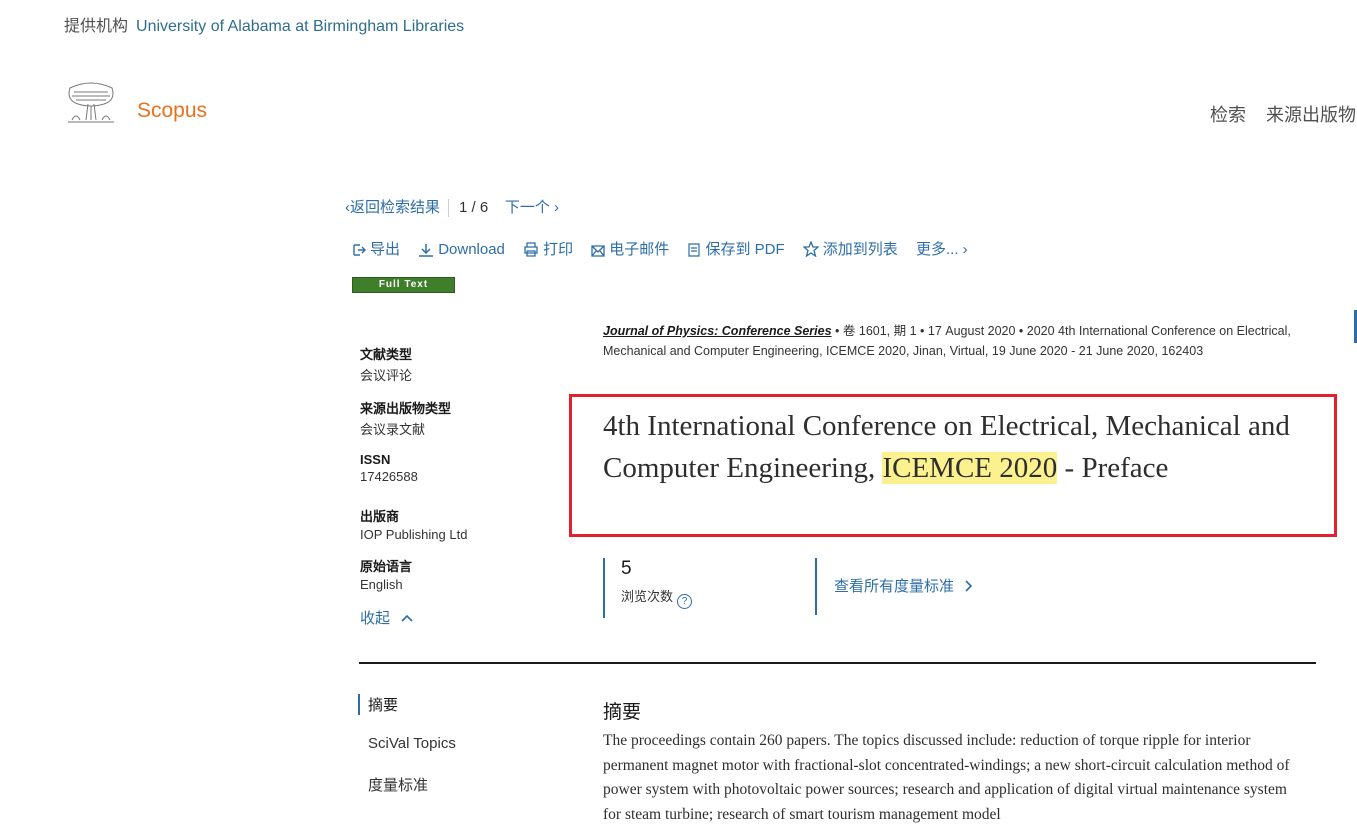 This screenshot has height=827, width=1357. Describe the element at coordinates (403, 285) in the screenshot. I see `full-text-badge: Full Text` at that location.